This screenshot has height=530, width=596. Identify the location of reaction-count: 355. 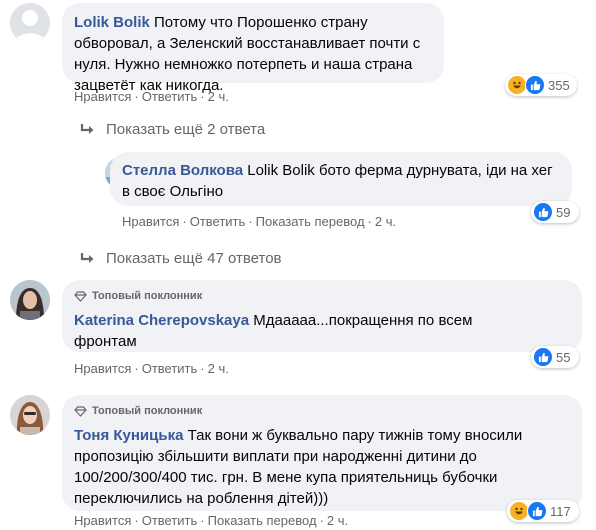
(559, 85).